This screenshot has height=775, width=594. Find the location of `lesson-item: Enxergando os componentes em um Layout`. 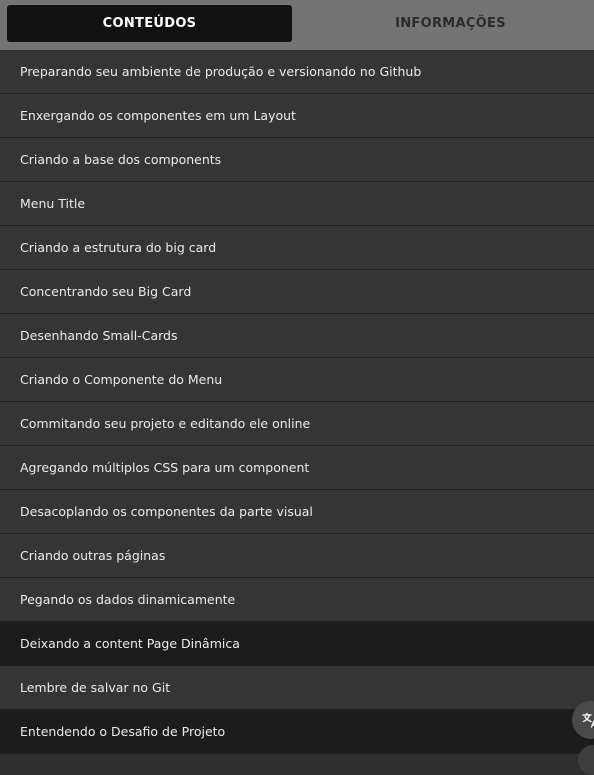

lesson-item: Enxergando os componentes em um Layout is located at coordinates (297, 116).